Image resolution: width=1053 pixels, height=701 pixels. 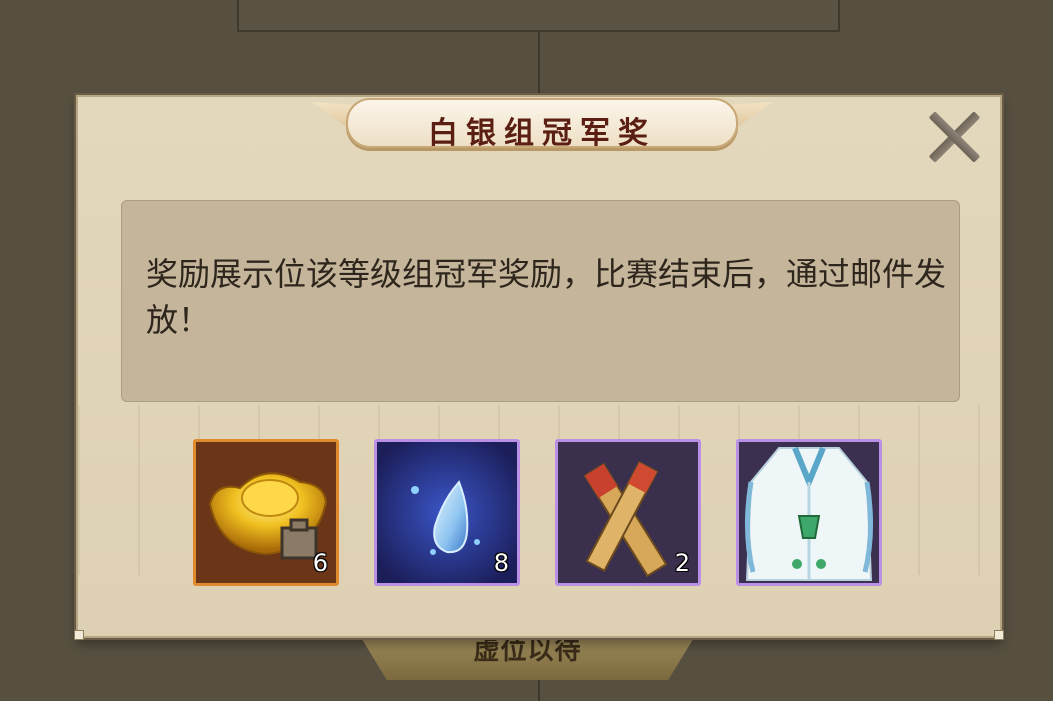 What do you see at coordinates (447, 512) in the screenshot?
I see `reward-item-water-drop: 8` at bounding box center [447, 512].